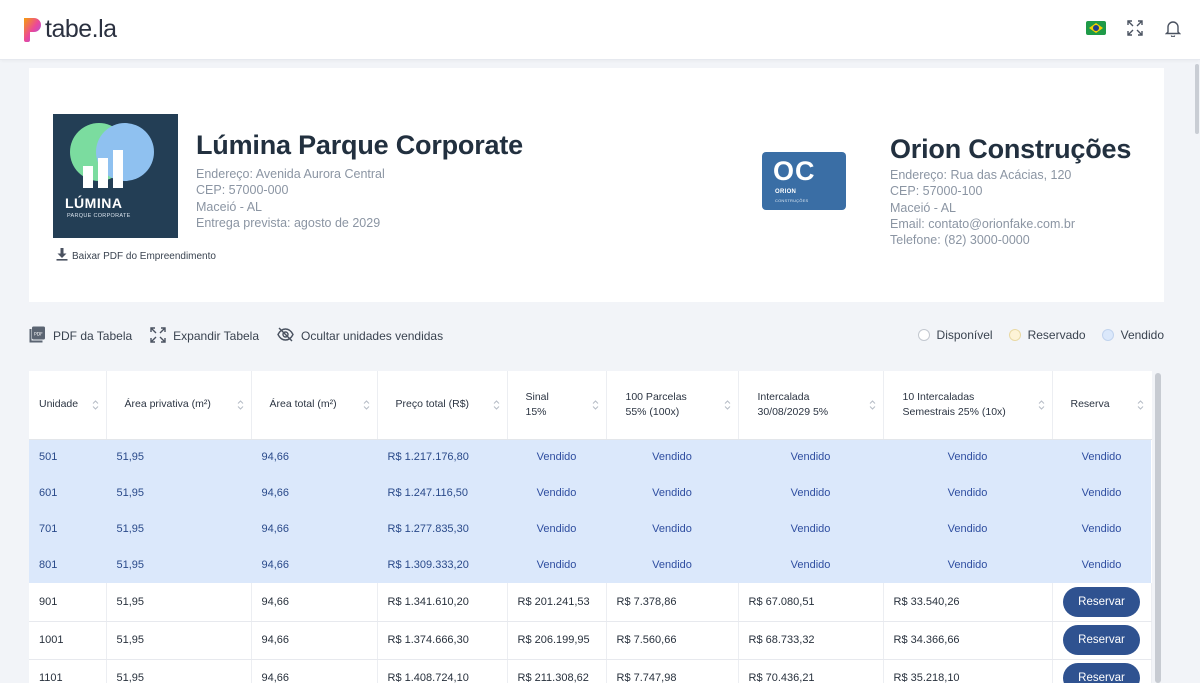  What do you see at coordinates (1014, 335) in the screenshot?
I see `reserved-dot-icon` at bounding box center [1014, 335].